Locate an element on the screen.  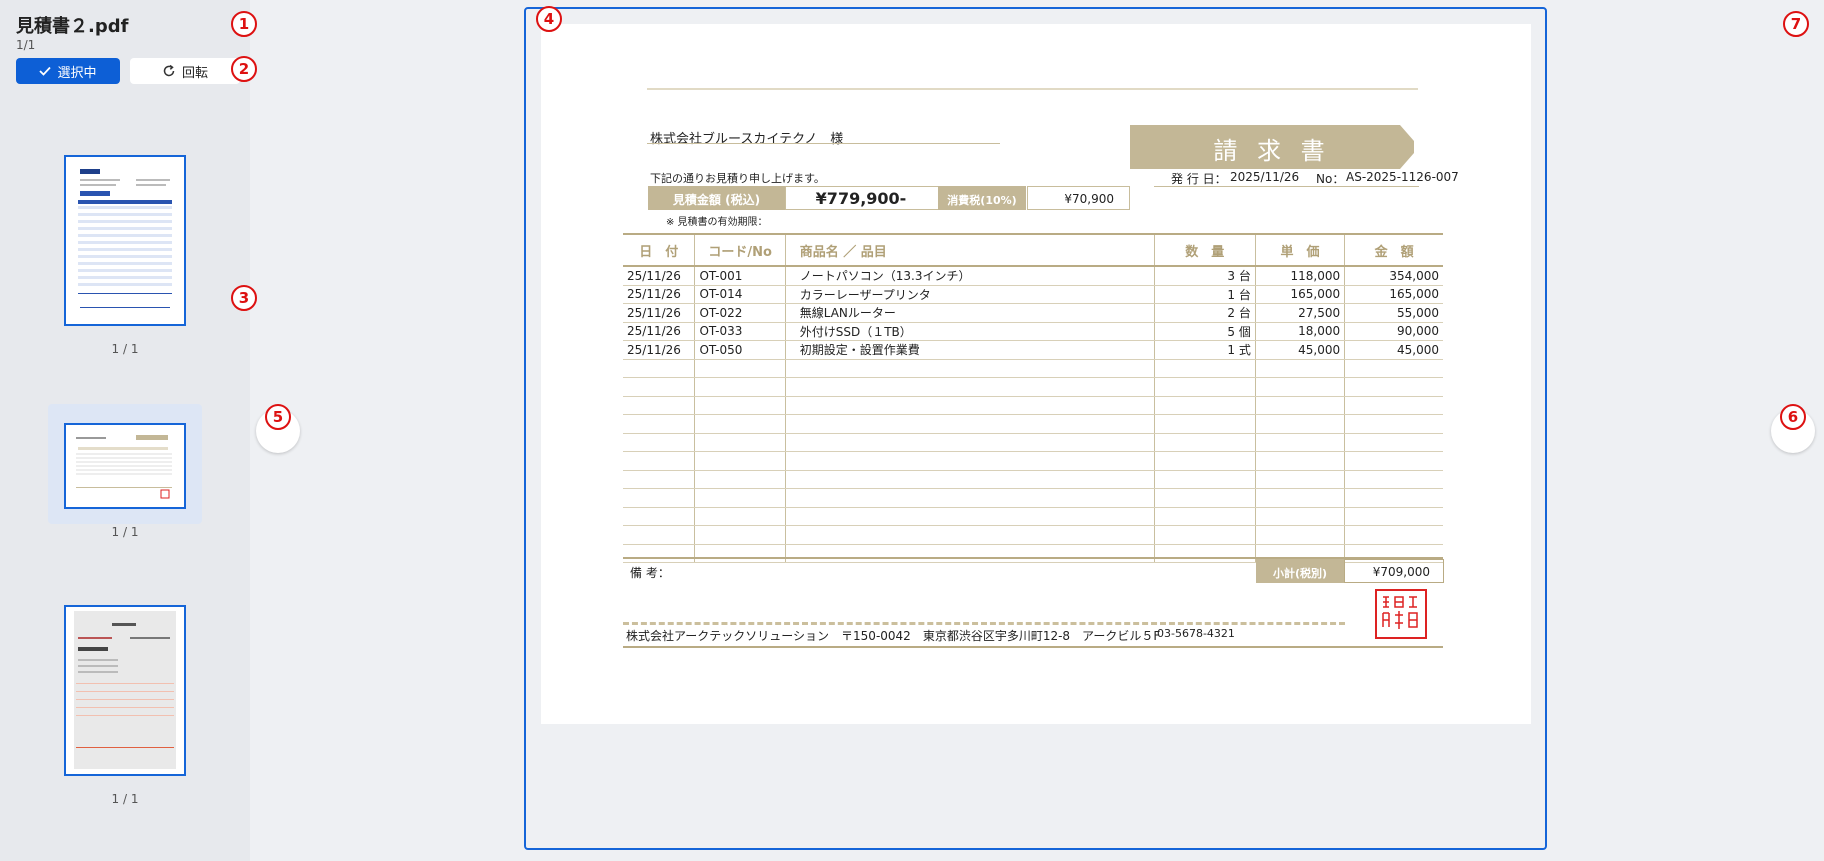
table-cell-amount: 45,000 is located at coordinates (1393, 350).